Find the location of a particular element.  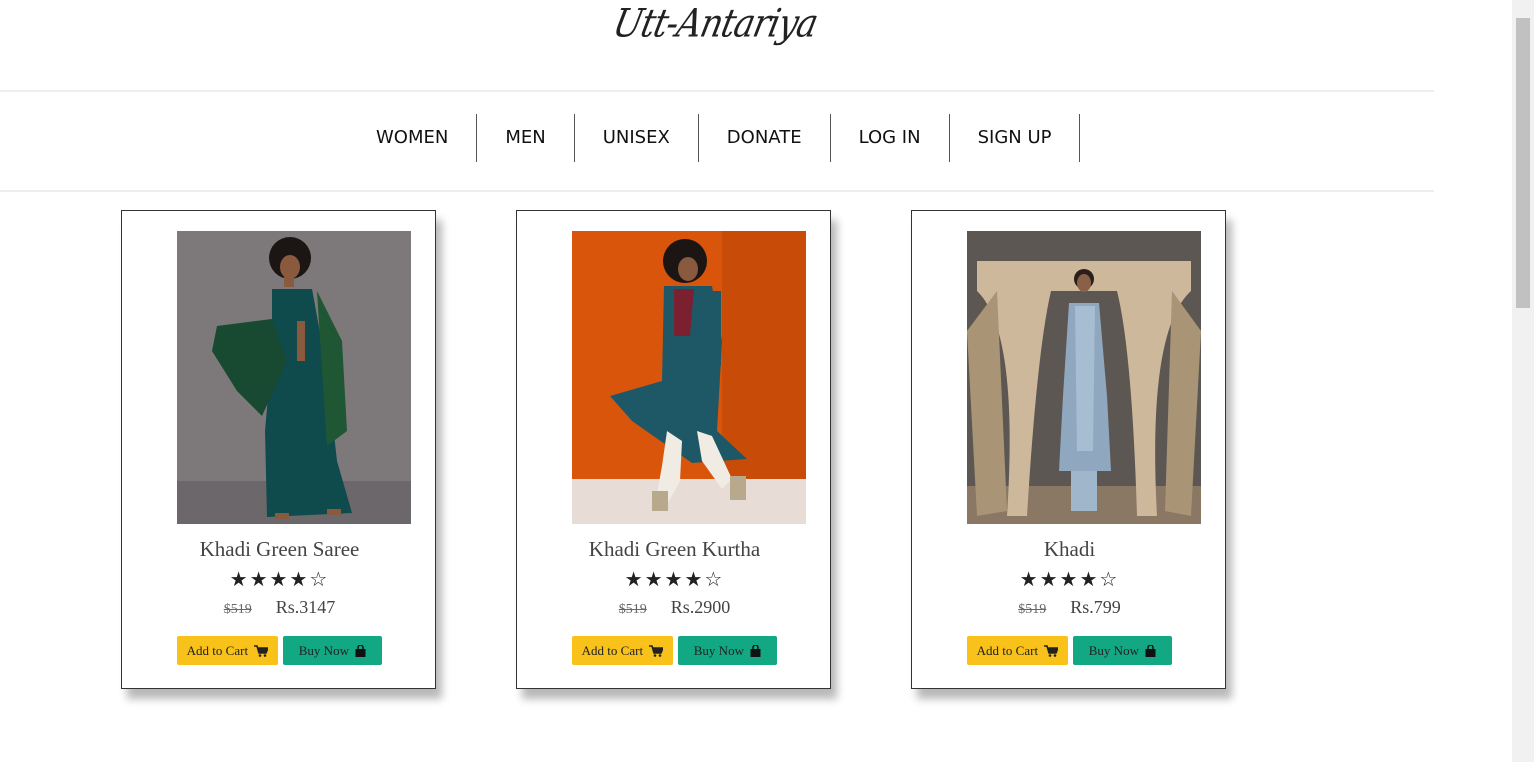

price-row: $519 Rs.3147 is located at coordinates (279, 607).